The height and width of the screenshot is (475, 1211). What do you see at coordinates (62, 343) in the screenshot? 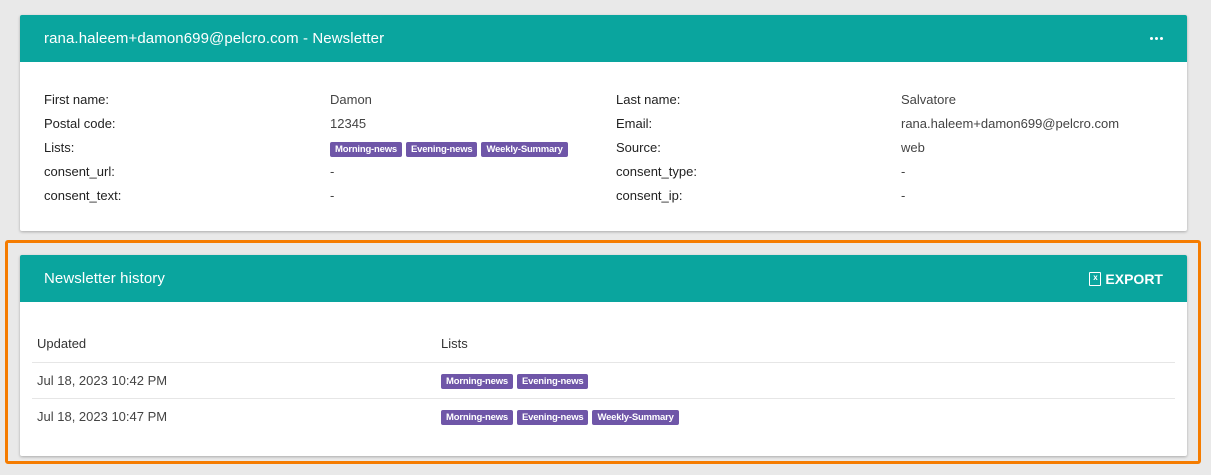
I see `column-header-updated: Updated` at bounding box center [62, 343].